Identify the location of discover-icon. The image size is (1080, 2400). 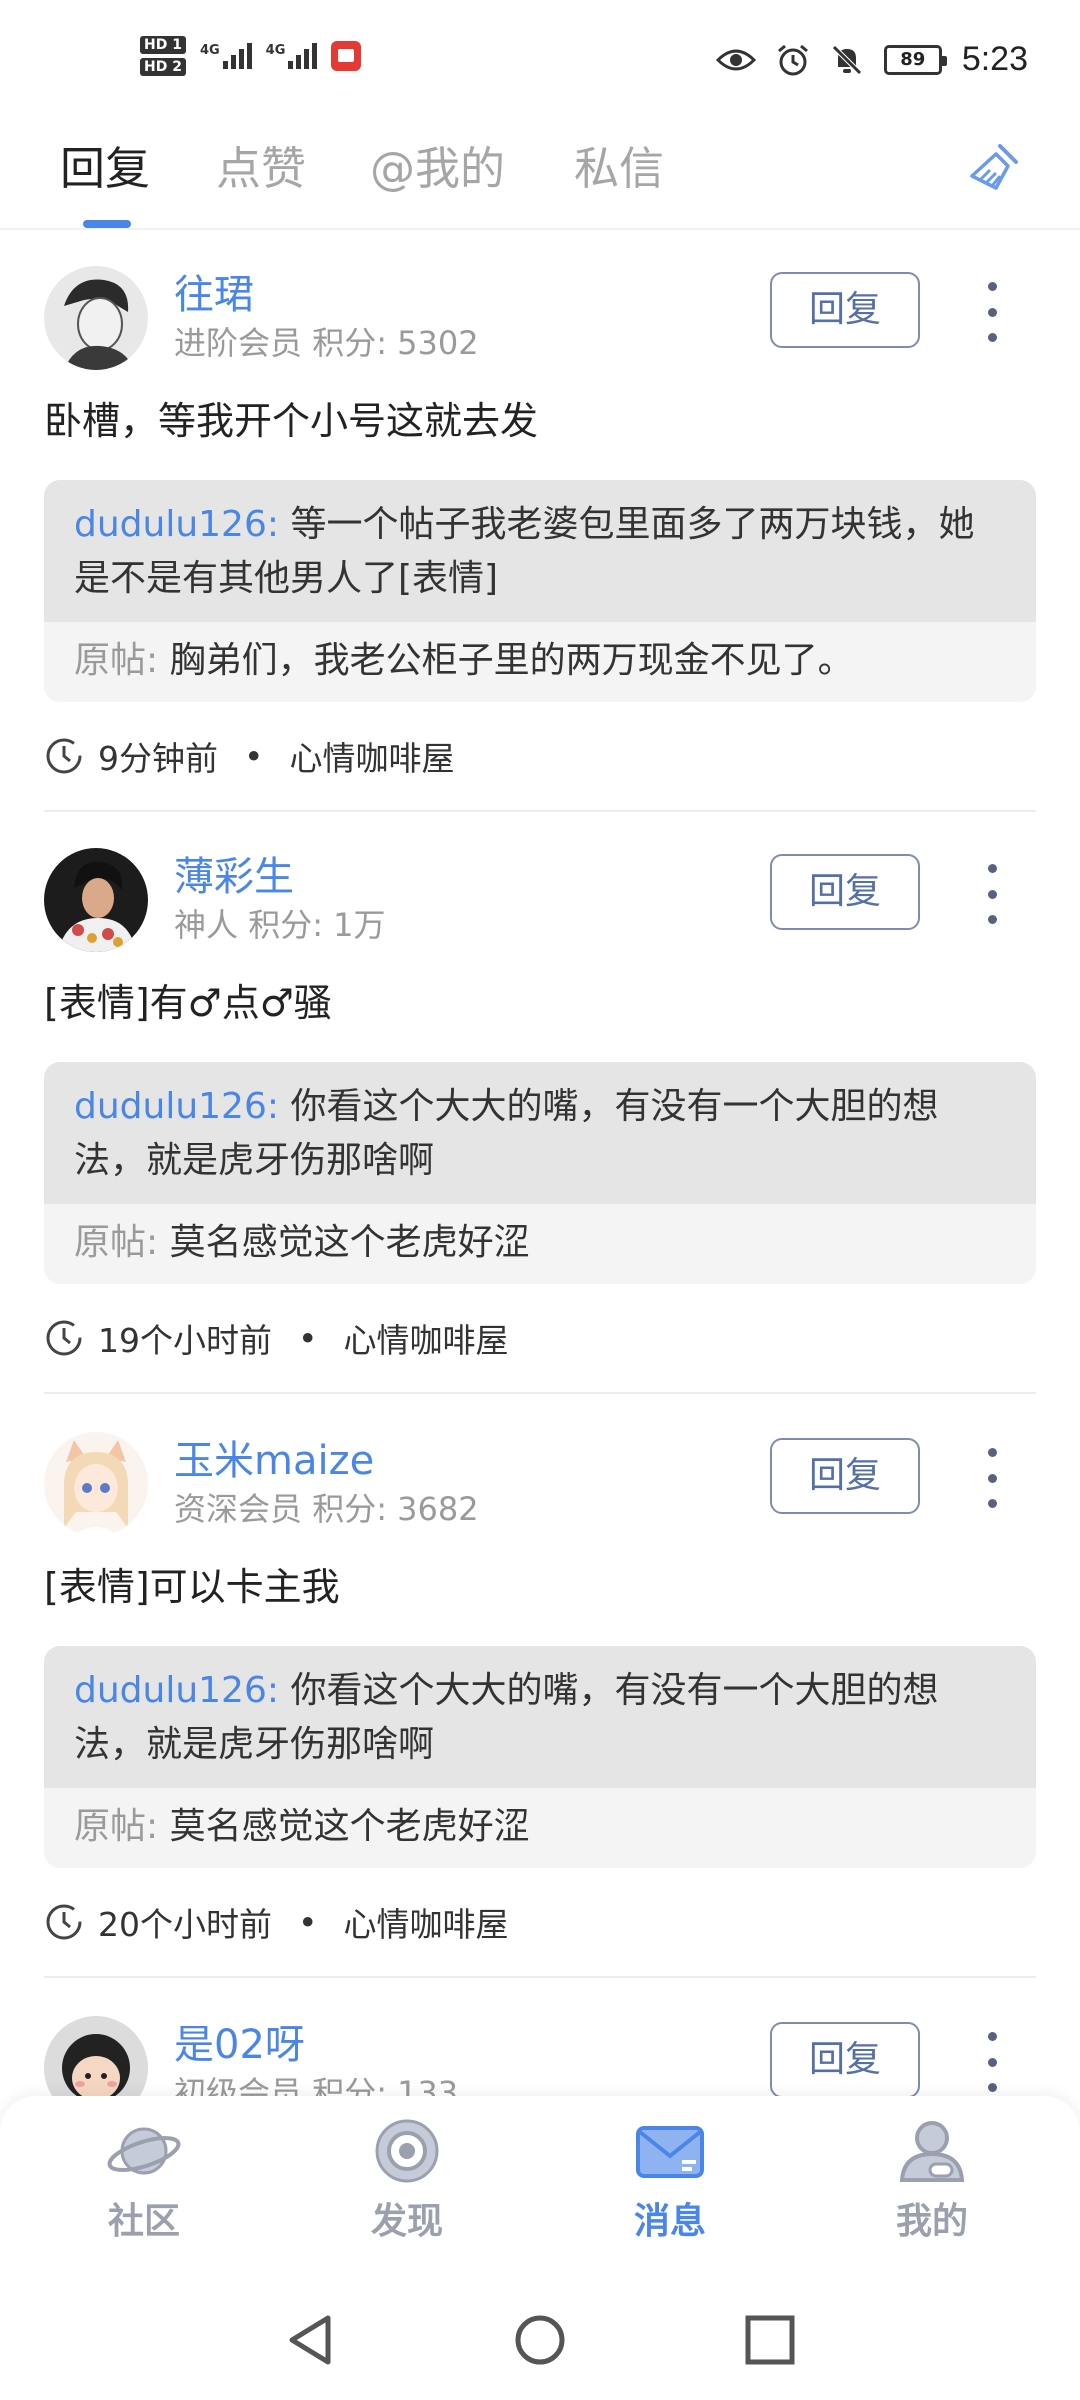
(407, 2151).